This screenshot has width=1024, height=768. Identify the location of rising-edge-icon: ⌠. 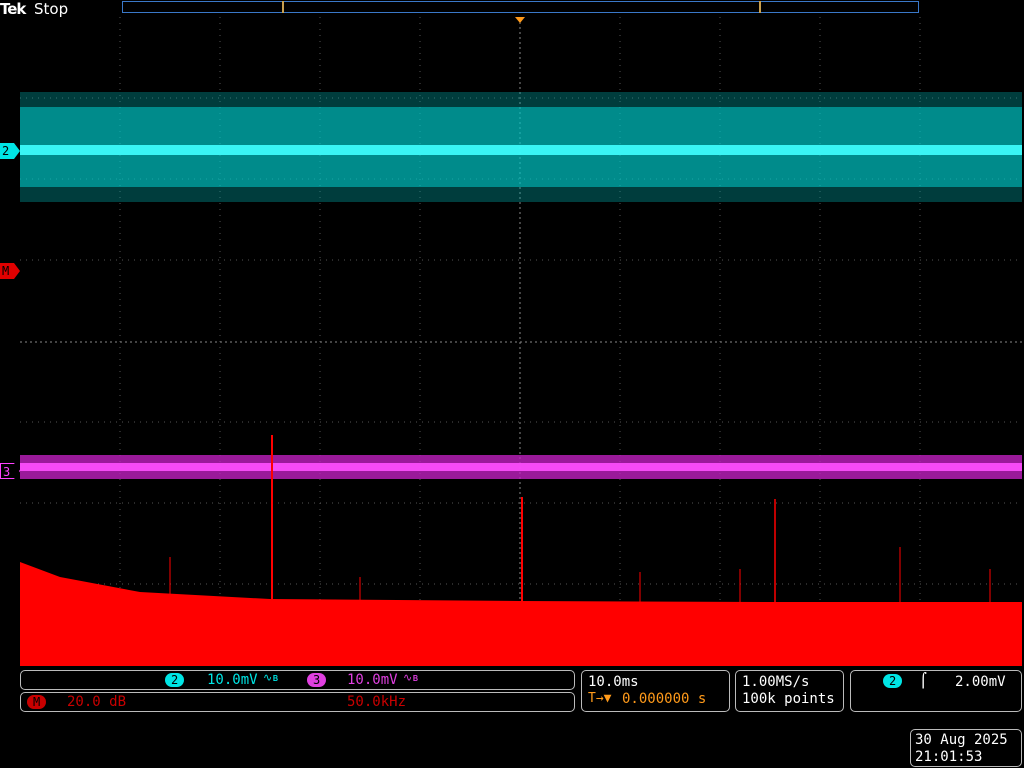
(923, 681).